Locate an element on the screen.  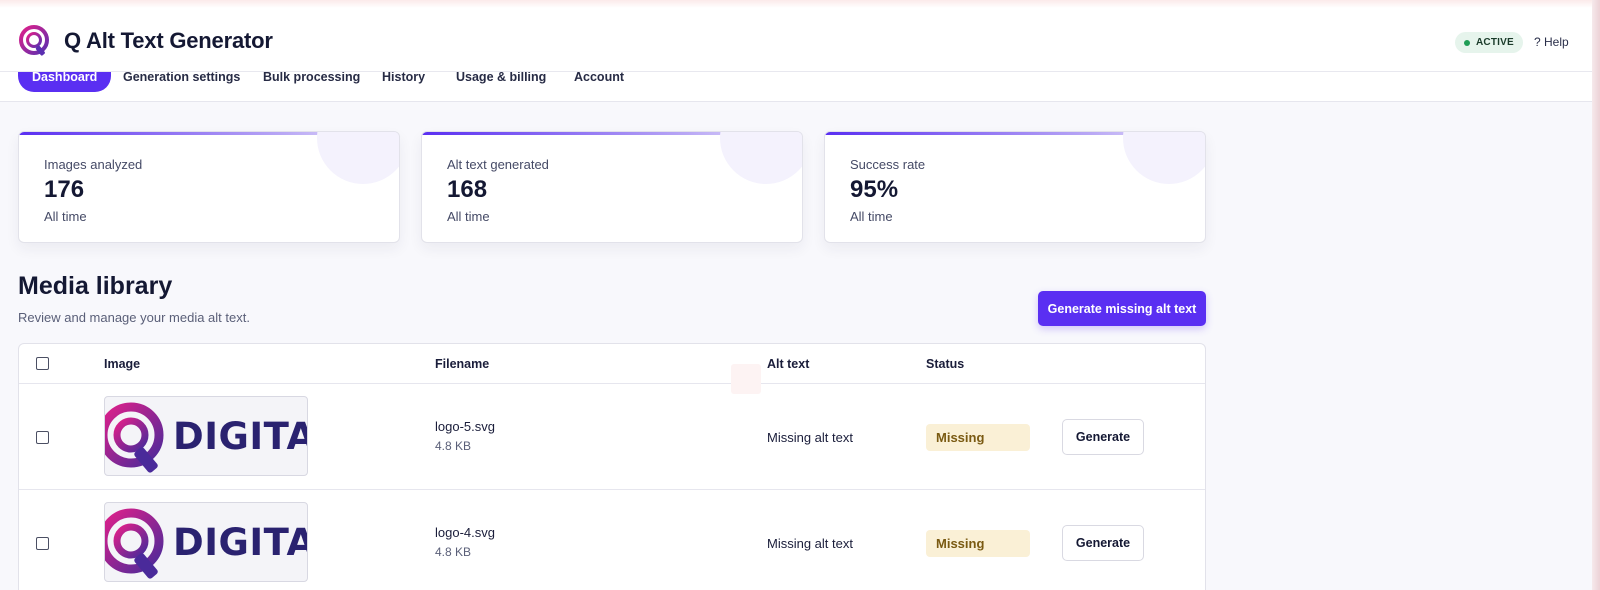
stat-label: Alt text generated is located at coordinates (498, 164).